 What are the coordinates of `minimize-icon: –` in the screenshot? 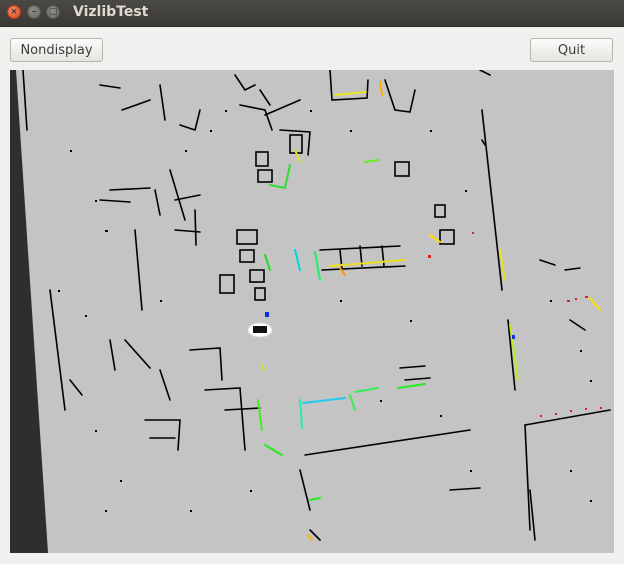 It's located at (34, 11).